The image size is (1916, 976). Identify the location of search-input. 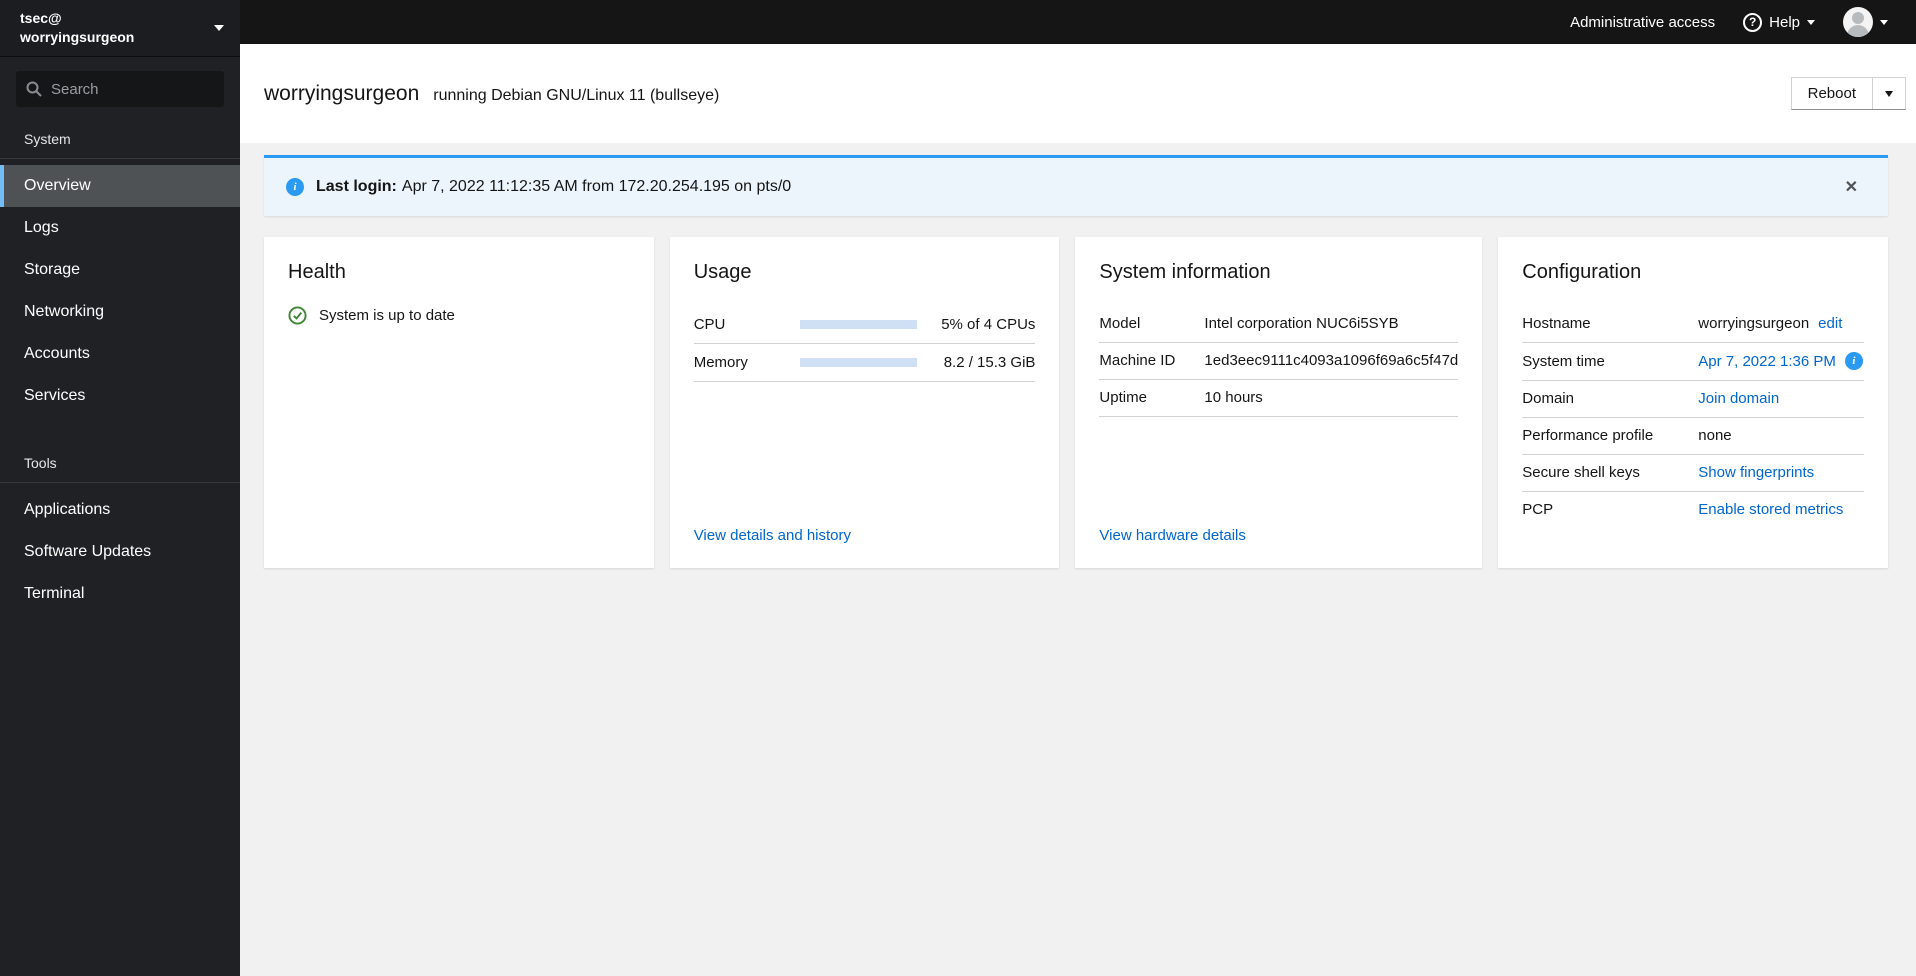
(132, 89).